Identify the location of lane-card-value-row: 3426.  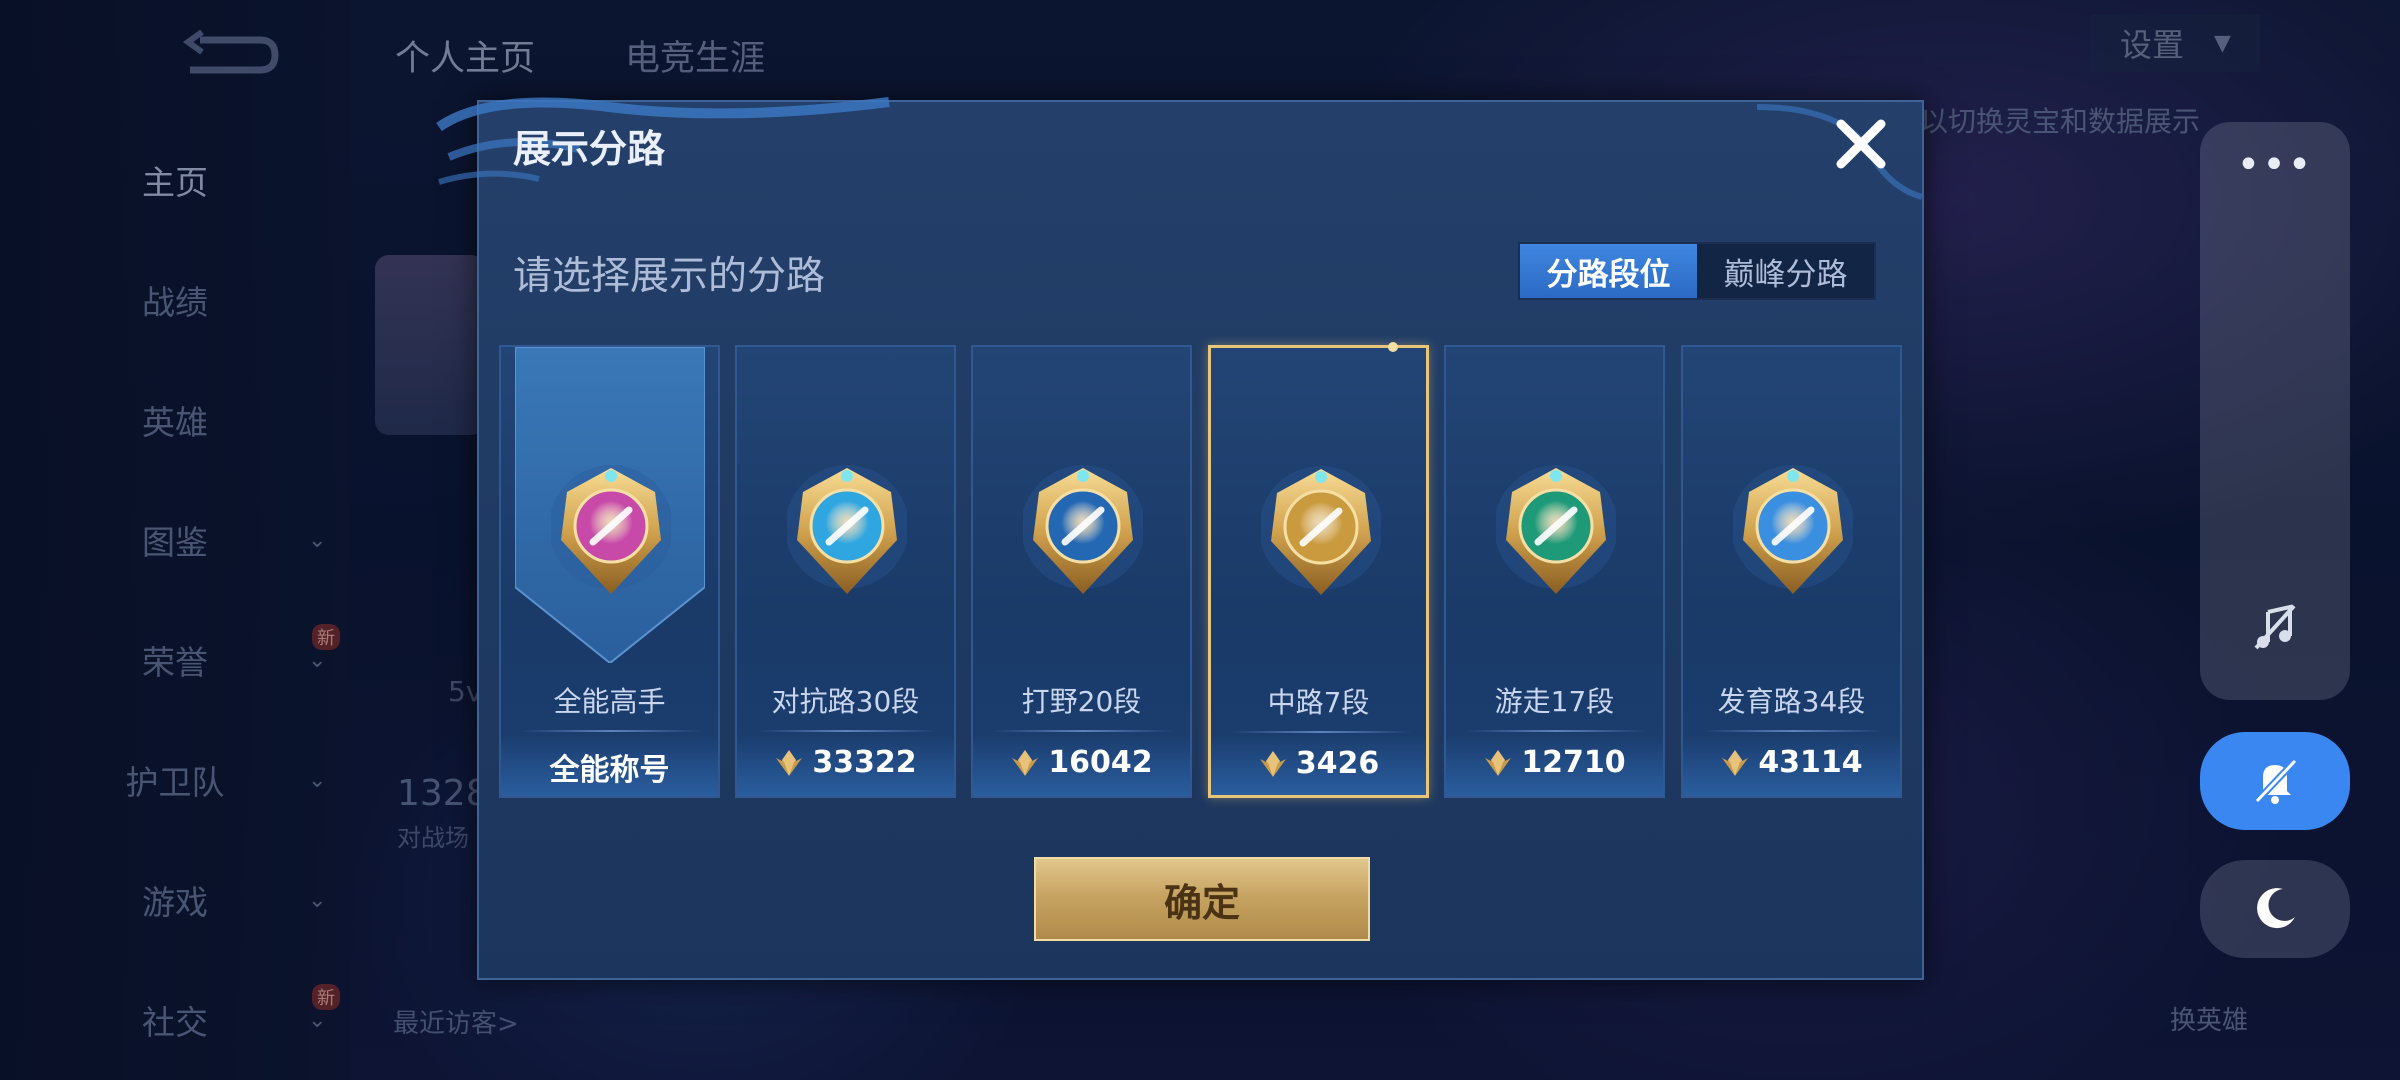
(1318, 763).